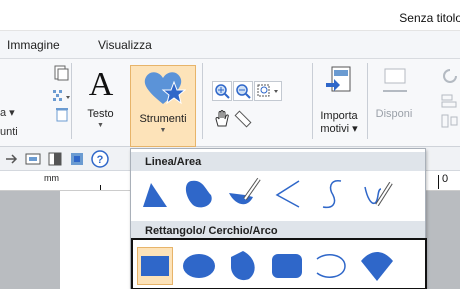  I want to click on hand-icon, so click(222, 118).